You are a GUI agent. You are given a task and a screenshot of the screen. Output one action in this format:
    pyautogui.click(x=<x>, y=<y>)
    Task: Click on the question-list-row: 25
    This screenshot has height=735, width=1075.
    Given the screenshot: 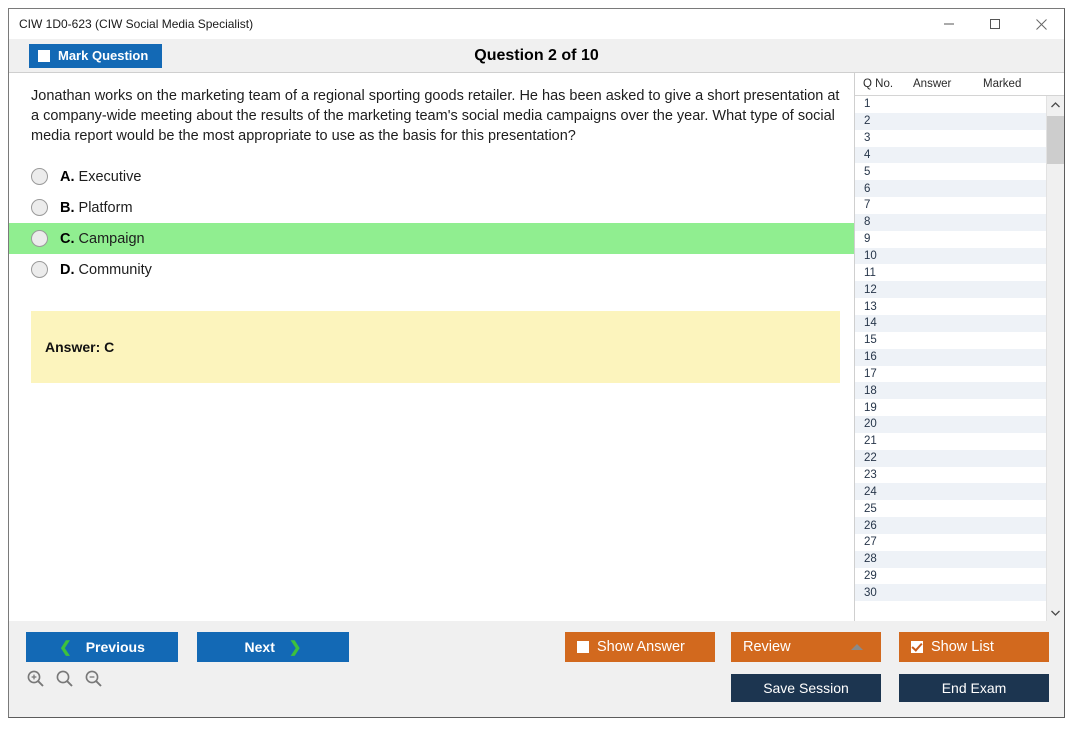 What is the action you would take?
    pyautogui.click(x=950, y=508)
    